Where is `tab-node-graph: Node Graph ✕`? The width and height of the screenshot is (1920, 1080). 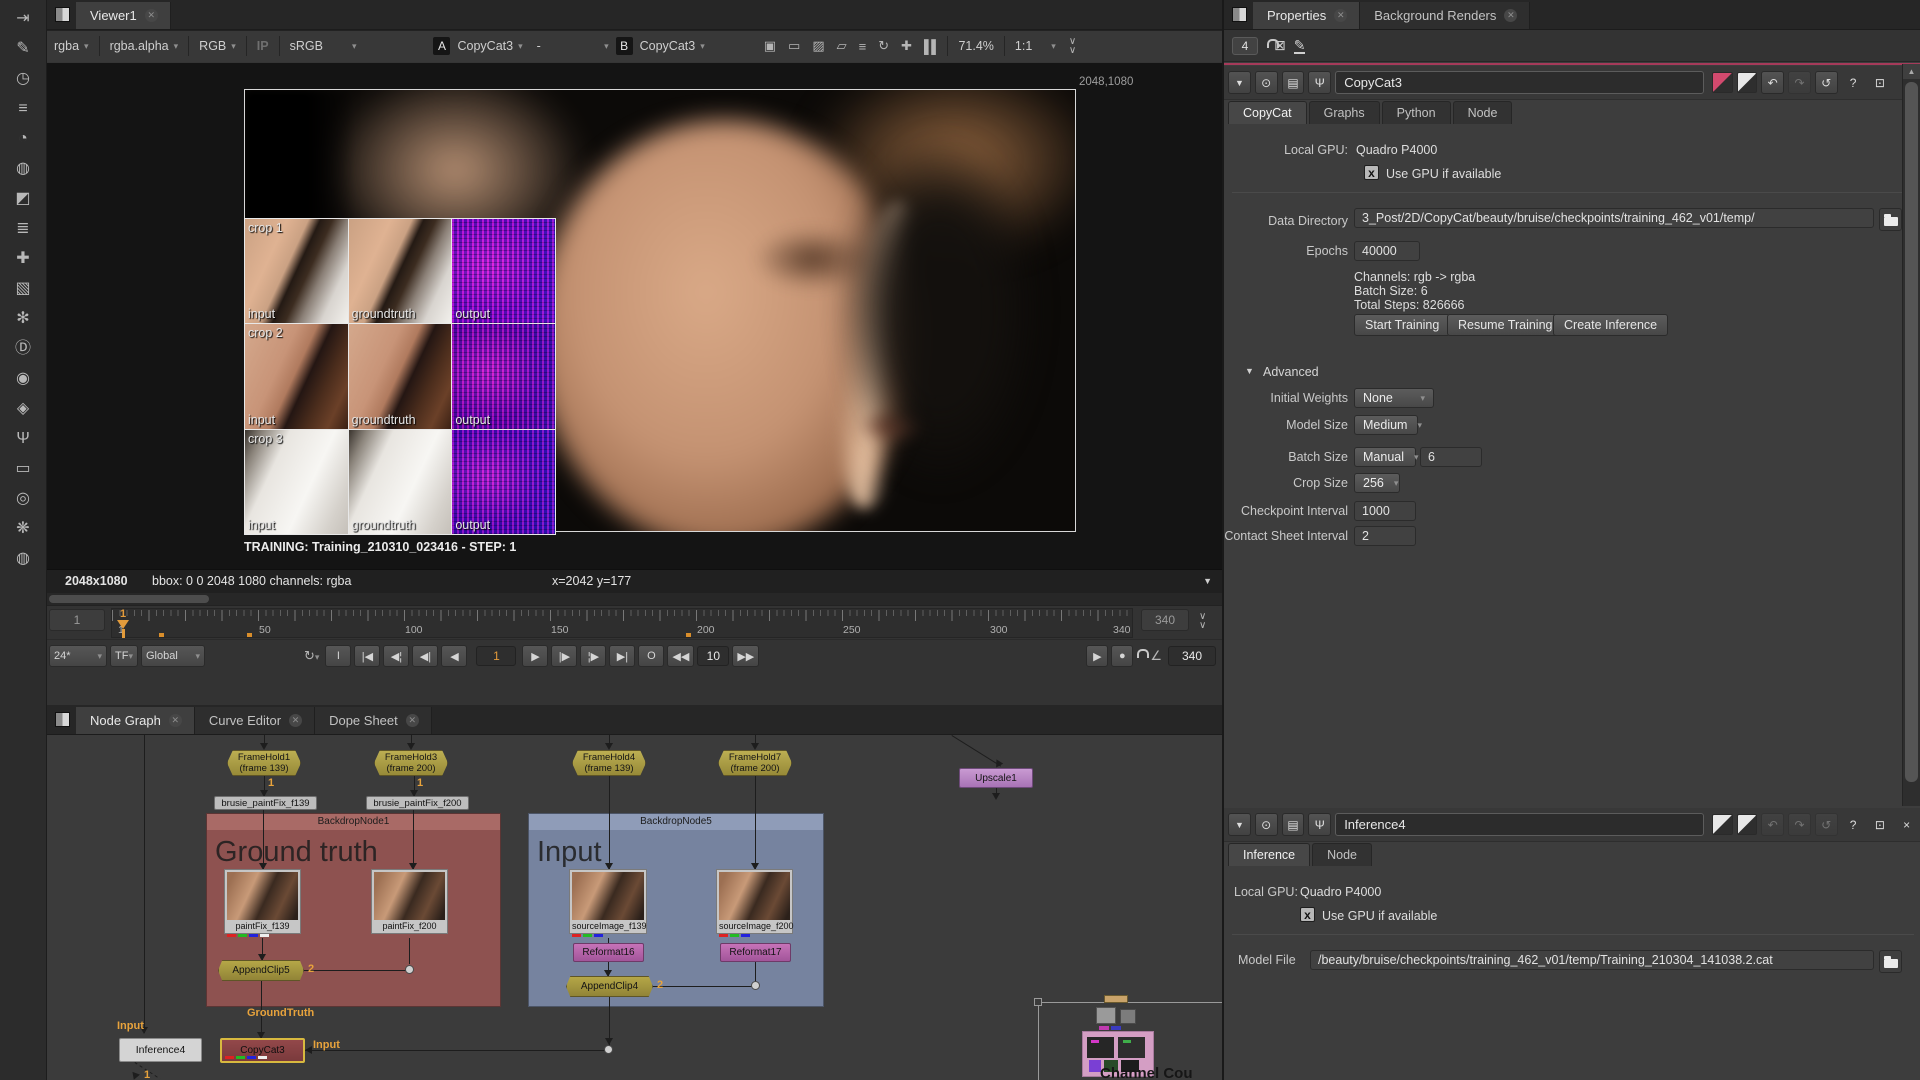 tab-node-graph: Node Graph ✕ is located at coordinates (135, 720).